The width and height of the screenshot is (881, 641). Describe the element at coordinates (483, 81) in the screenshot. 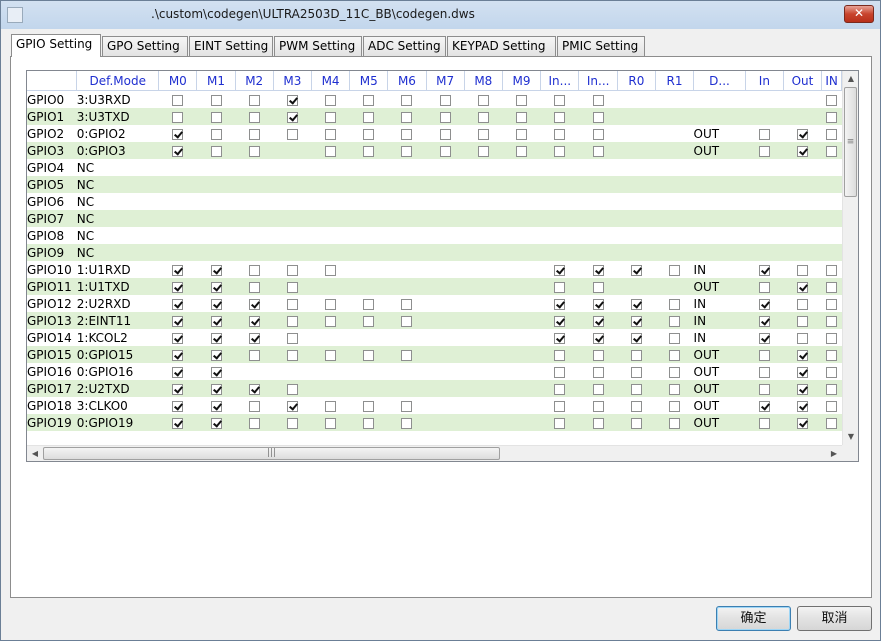

I see `column-header: M8` at that location.